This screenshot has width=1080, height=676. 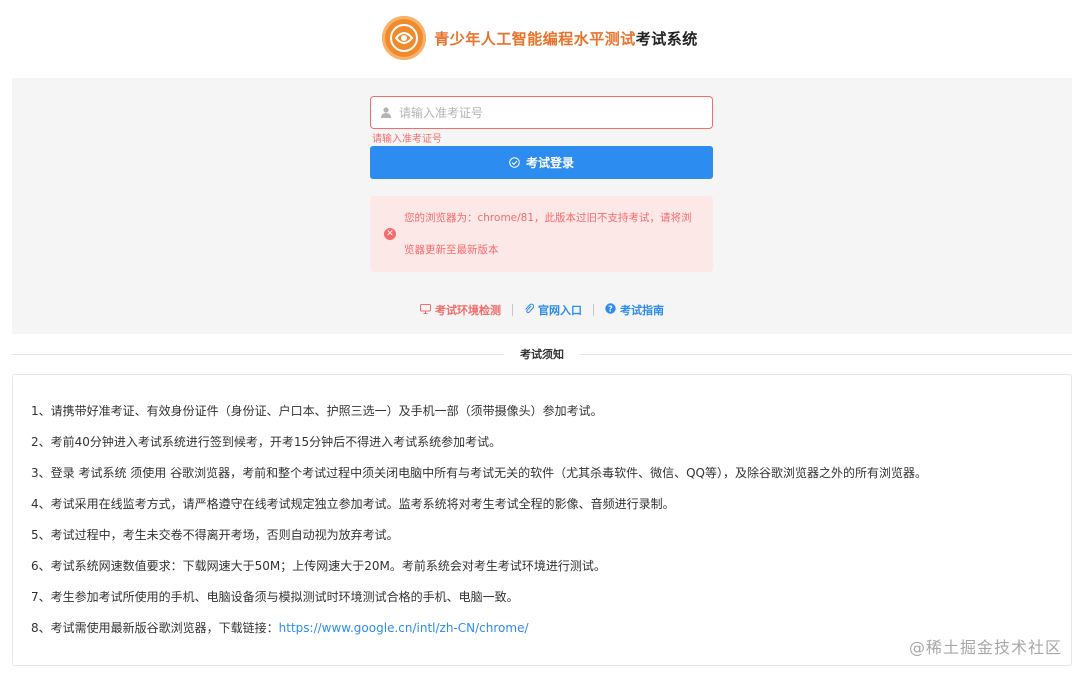 I want to click on app-title-main: 青少年人工智能编程水平测试, so click(x=535, y=38).